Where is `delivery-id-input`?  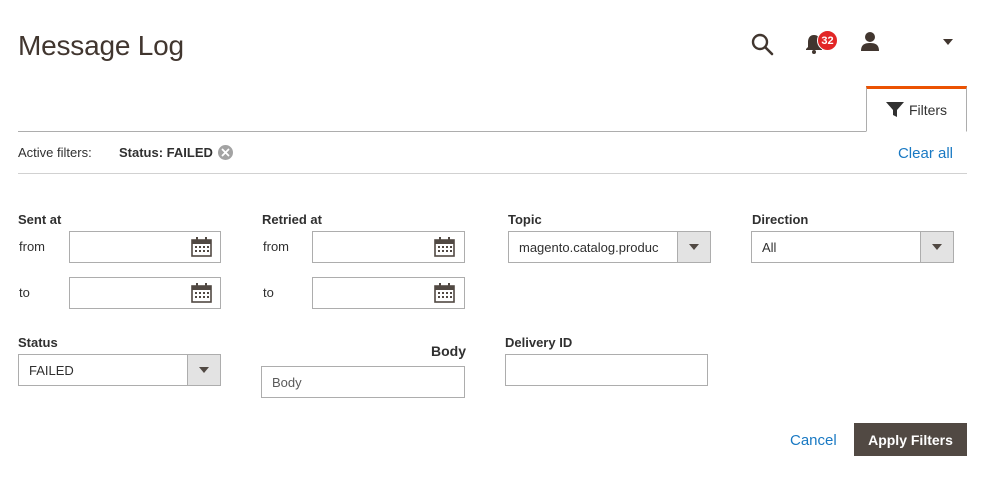 delivery-id-input is located at coordinates (606, 370).